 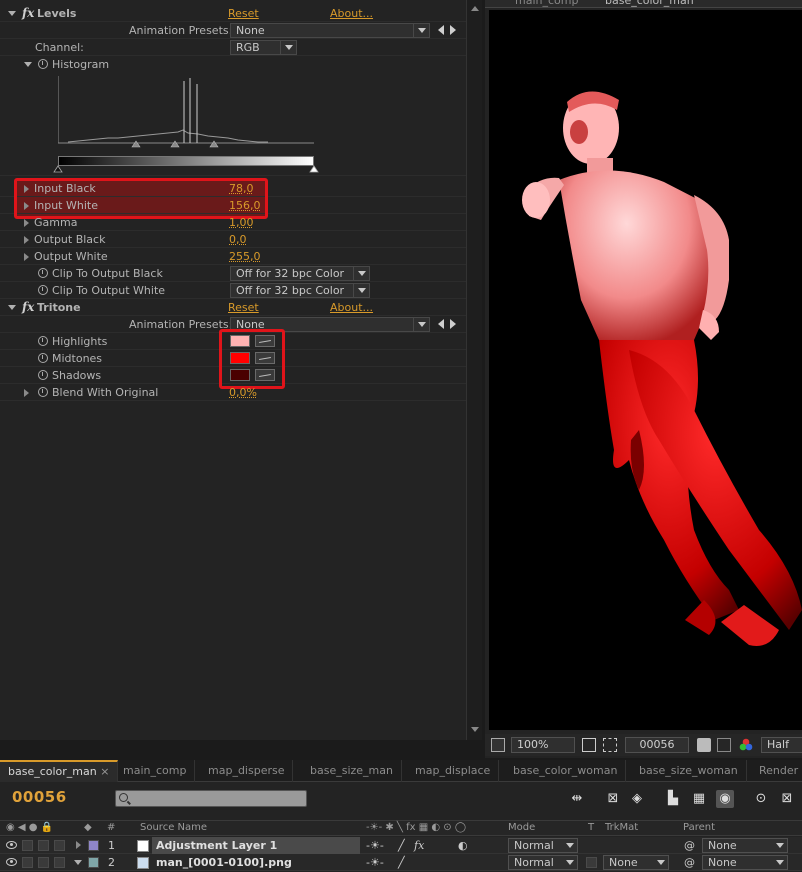 What do you see at coordinates (78, 845) in the screenshot?
I see `expand-layer-triangle-icon` at bounding box center [78, 845].